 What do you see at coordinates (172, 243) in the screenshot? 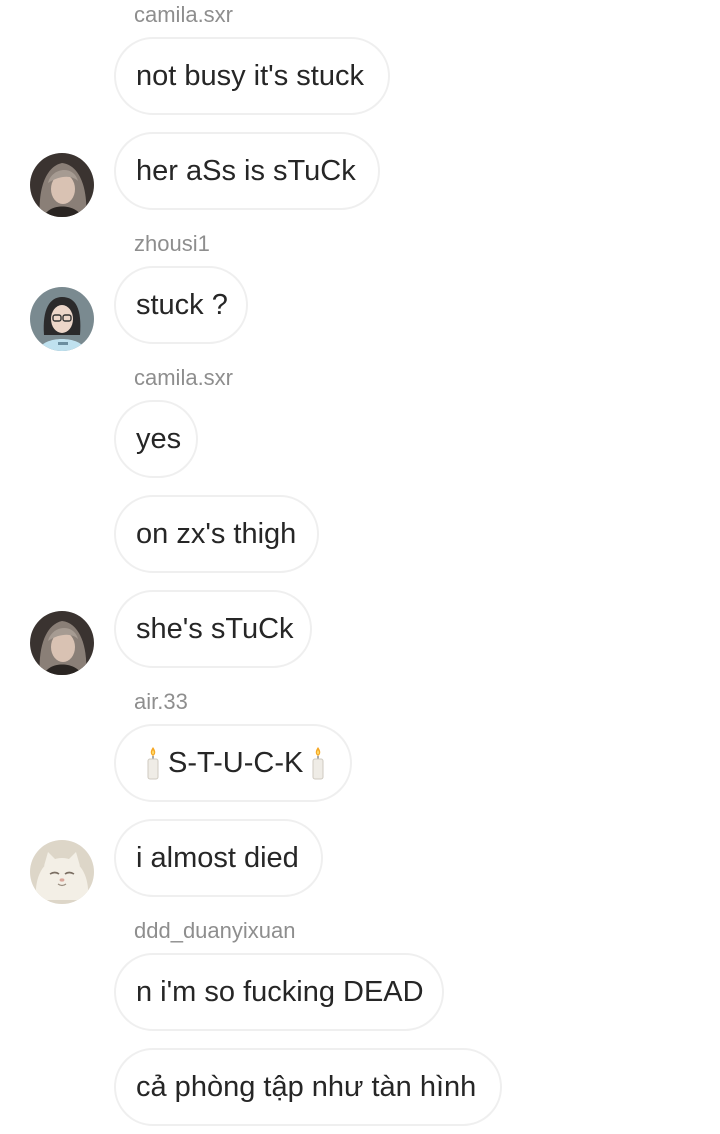
I see `sender-name: zhousi1` at bounding box center [172, 243].